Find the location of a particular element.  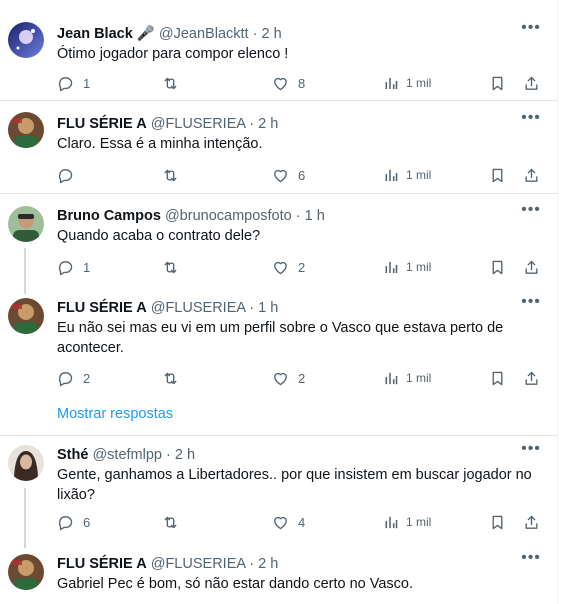

like-button: 6 is located at coordinates (288, 175).